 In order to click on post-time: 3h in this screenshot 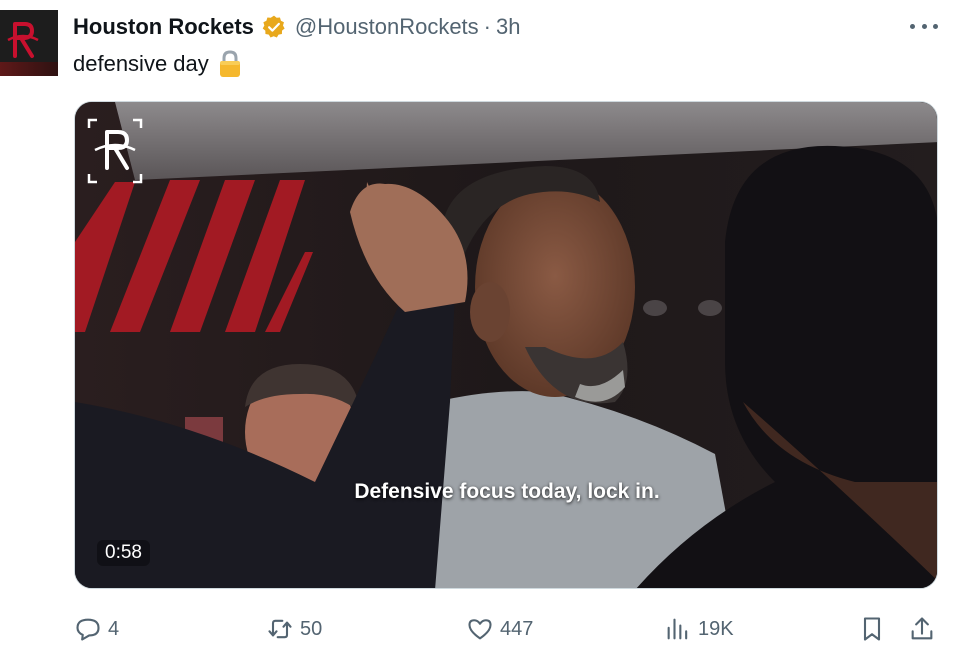, I will do `click(508, 27)`.